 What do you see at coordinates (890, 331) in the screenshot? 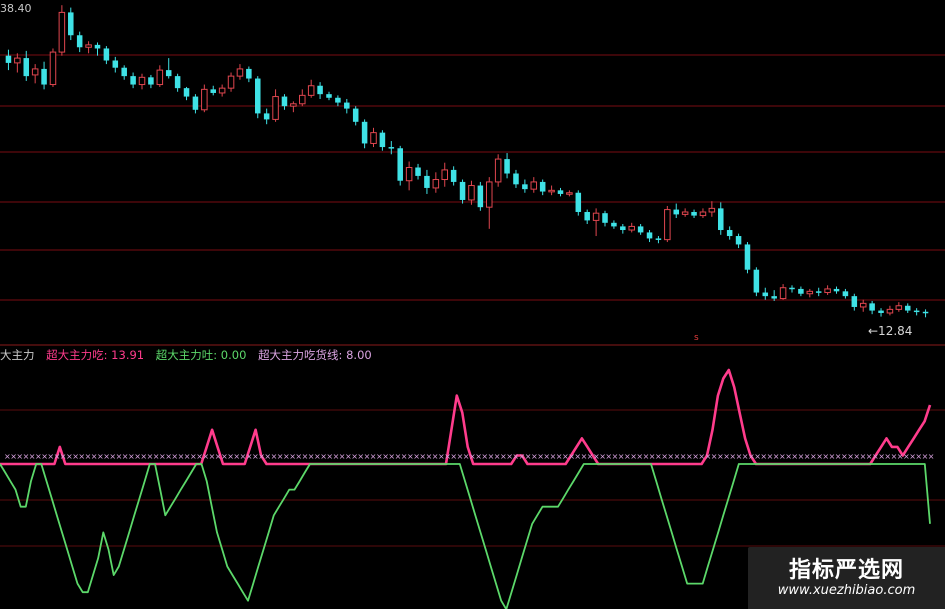
I see `low-price-marker: ←12.84` at bounding box center [890, 331].